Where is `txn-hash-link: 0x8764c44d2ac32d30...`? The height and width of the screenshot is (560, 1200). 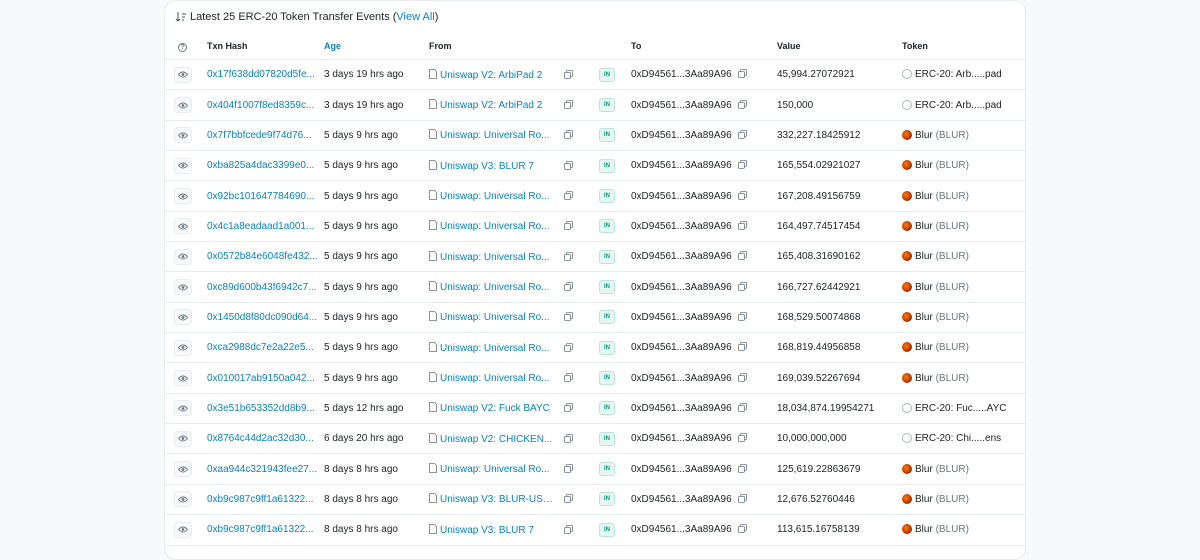 txn-hash-link: 0x8764c44d2ac32d30... is located at coordinates (260, 438).